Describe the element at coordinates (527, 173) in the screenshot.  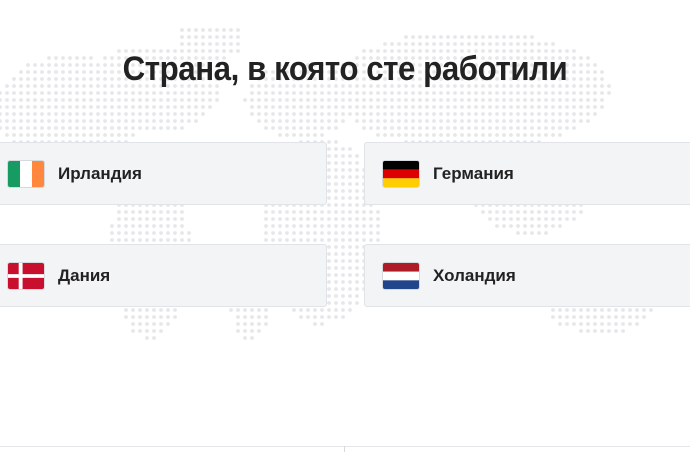
I see `country-option-germany: Германия` at that location.